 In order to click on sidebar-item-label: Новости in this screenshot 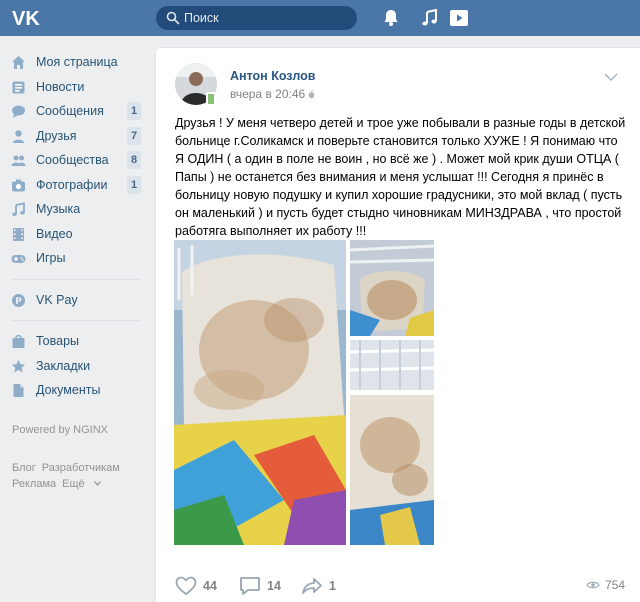, I will do `click(60, 86)`.